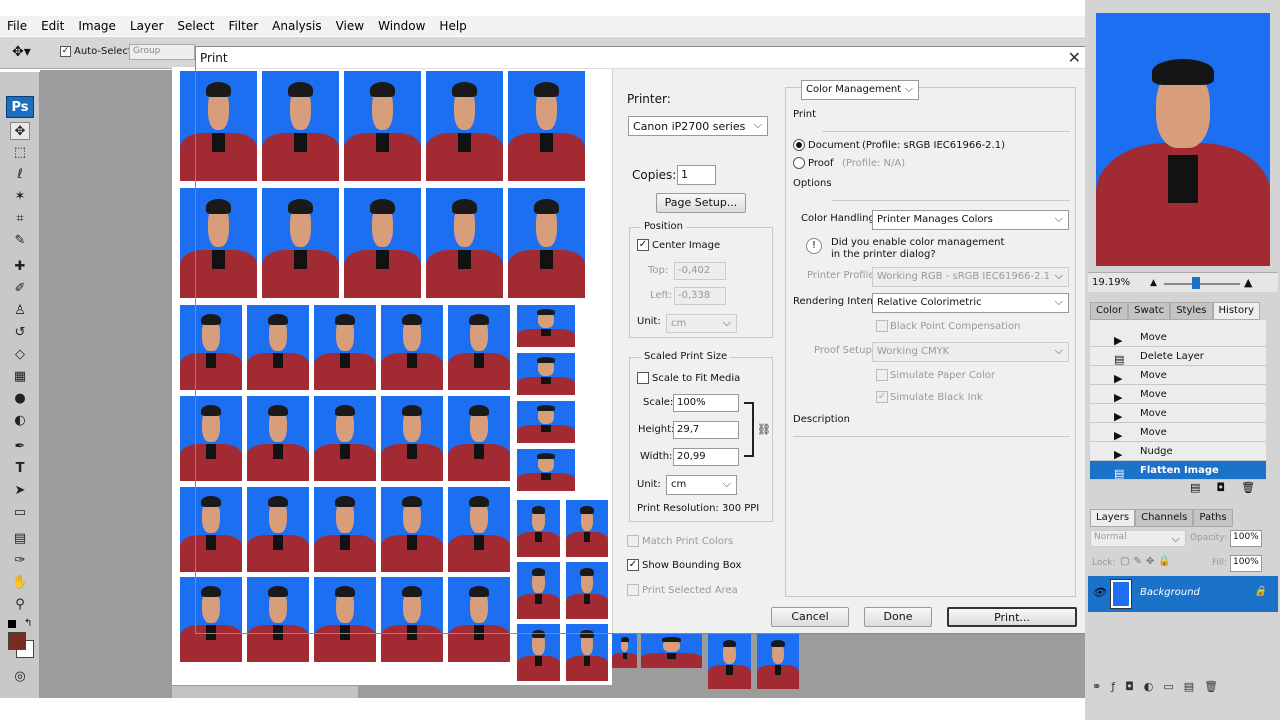 This screenshot has width=1280, height=720. Describe the element at coordinates (1178, 356) in the screenshot. I see `history-item: ▤ Delete Layer` at that location.